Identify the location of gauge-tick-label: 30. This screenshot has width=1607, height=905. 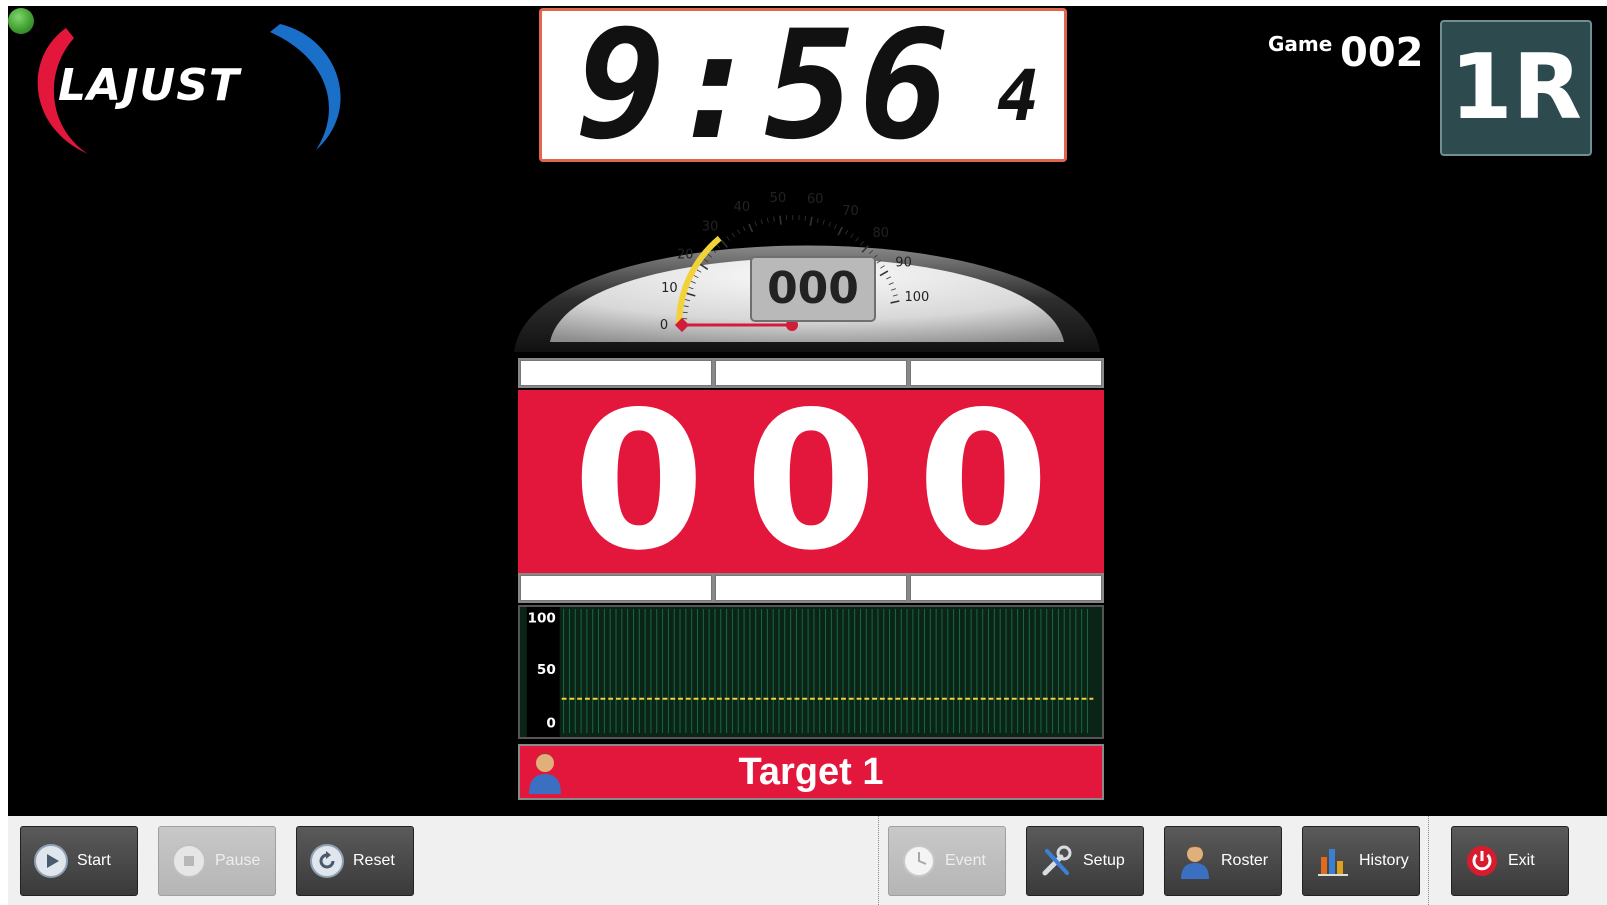
(710, 227).